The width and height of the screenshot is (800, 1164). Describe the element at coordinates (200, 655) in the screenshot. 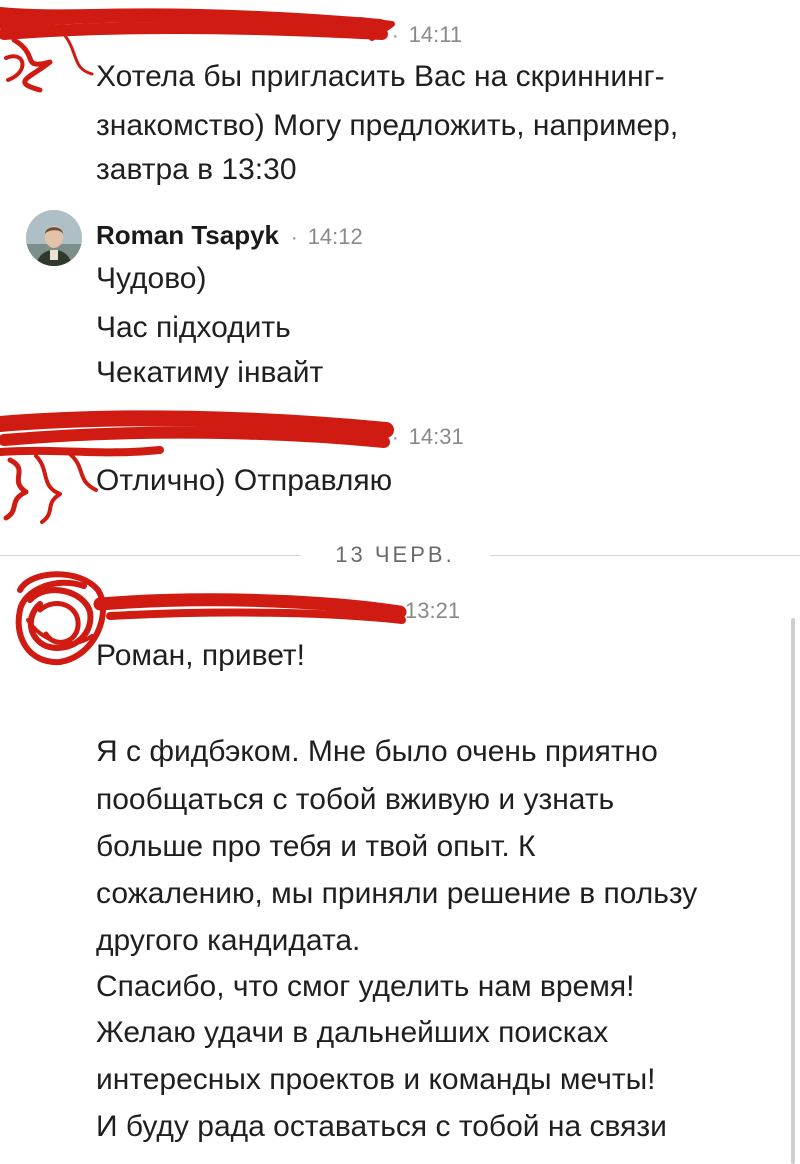

I see `message-text-line: Роман, привет!` at that location.